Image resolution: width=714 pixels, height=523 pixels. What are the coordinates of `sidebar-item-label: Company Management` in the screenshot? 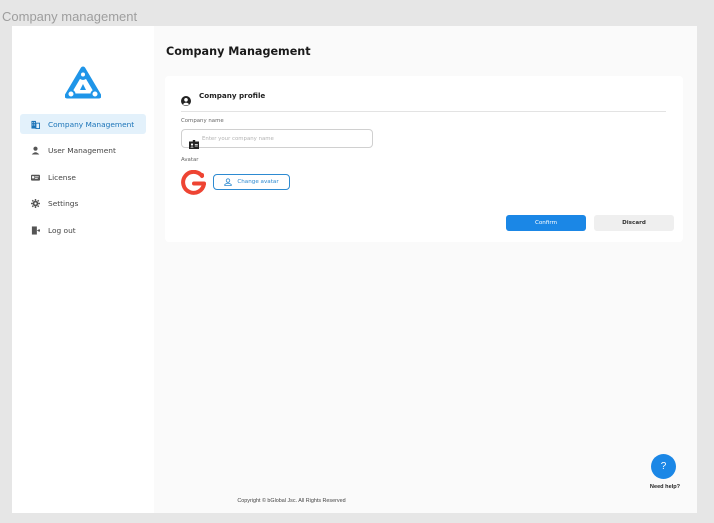 It's located at (91, 124).